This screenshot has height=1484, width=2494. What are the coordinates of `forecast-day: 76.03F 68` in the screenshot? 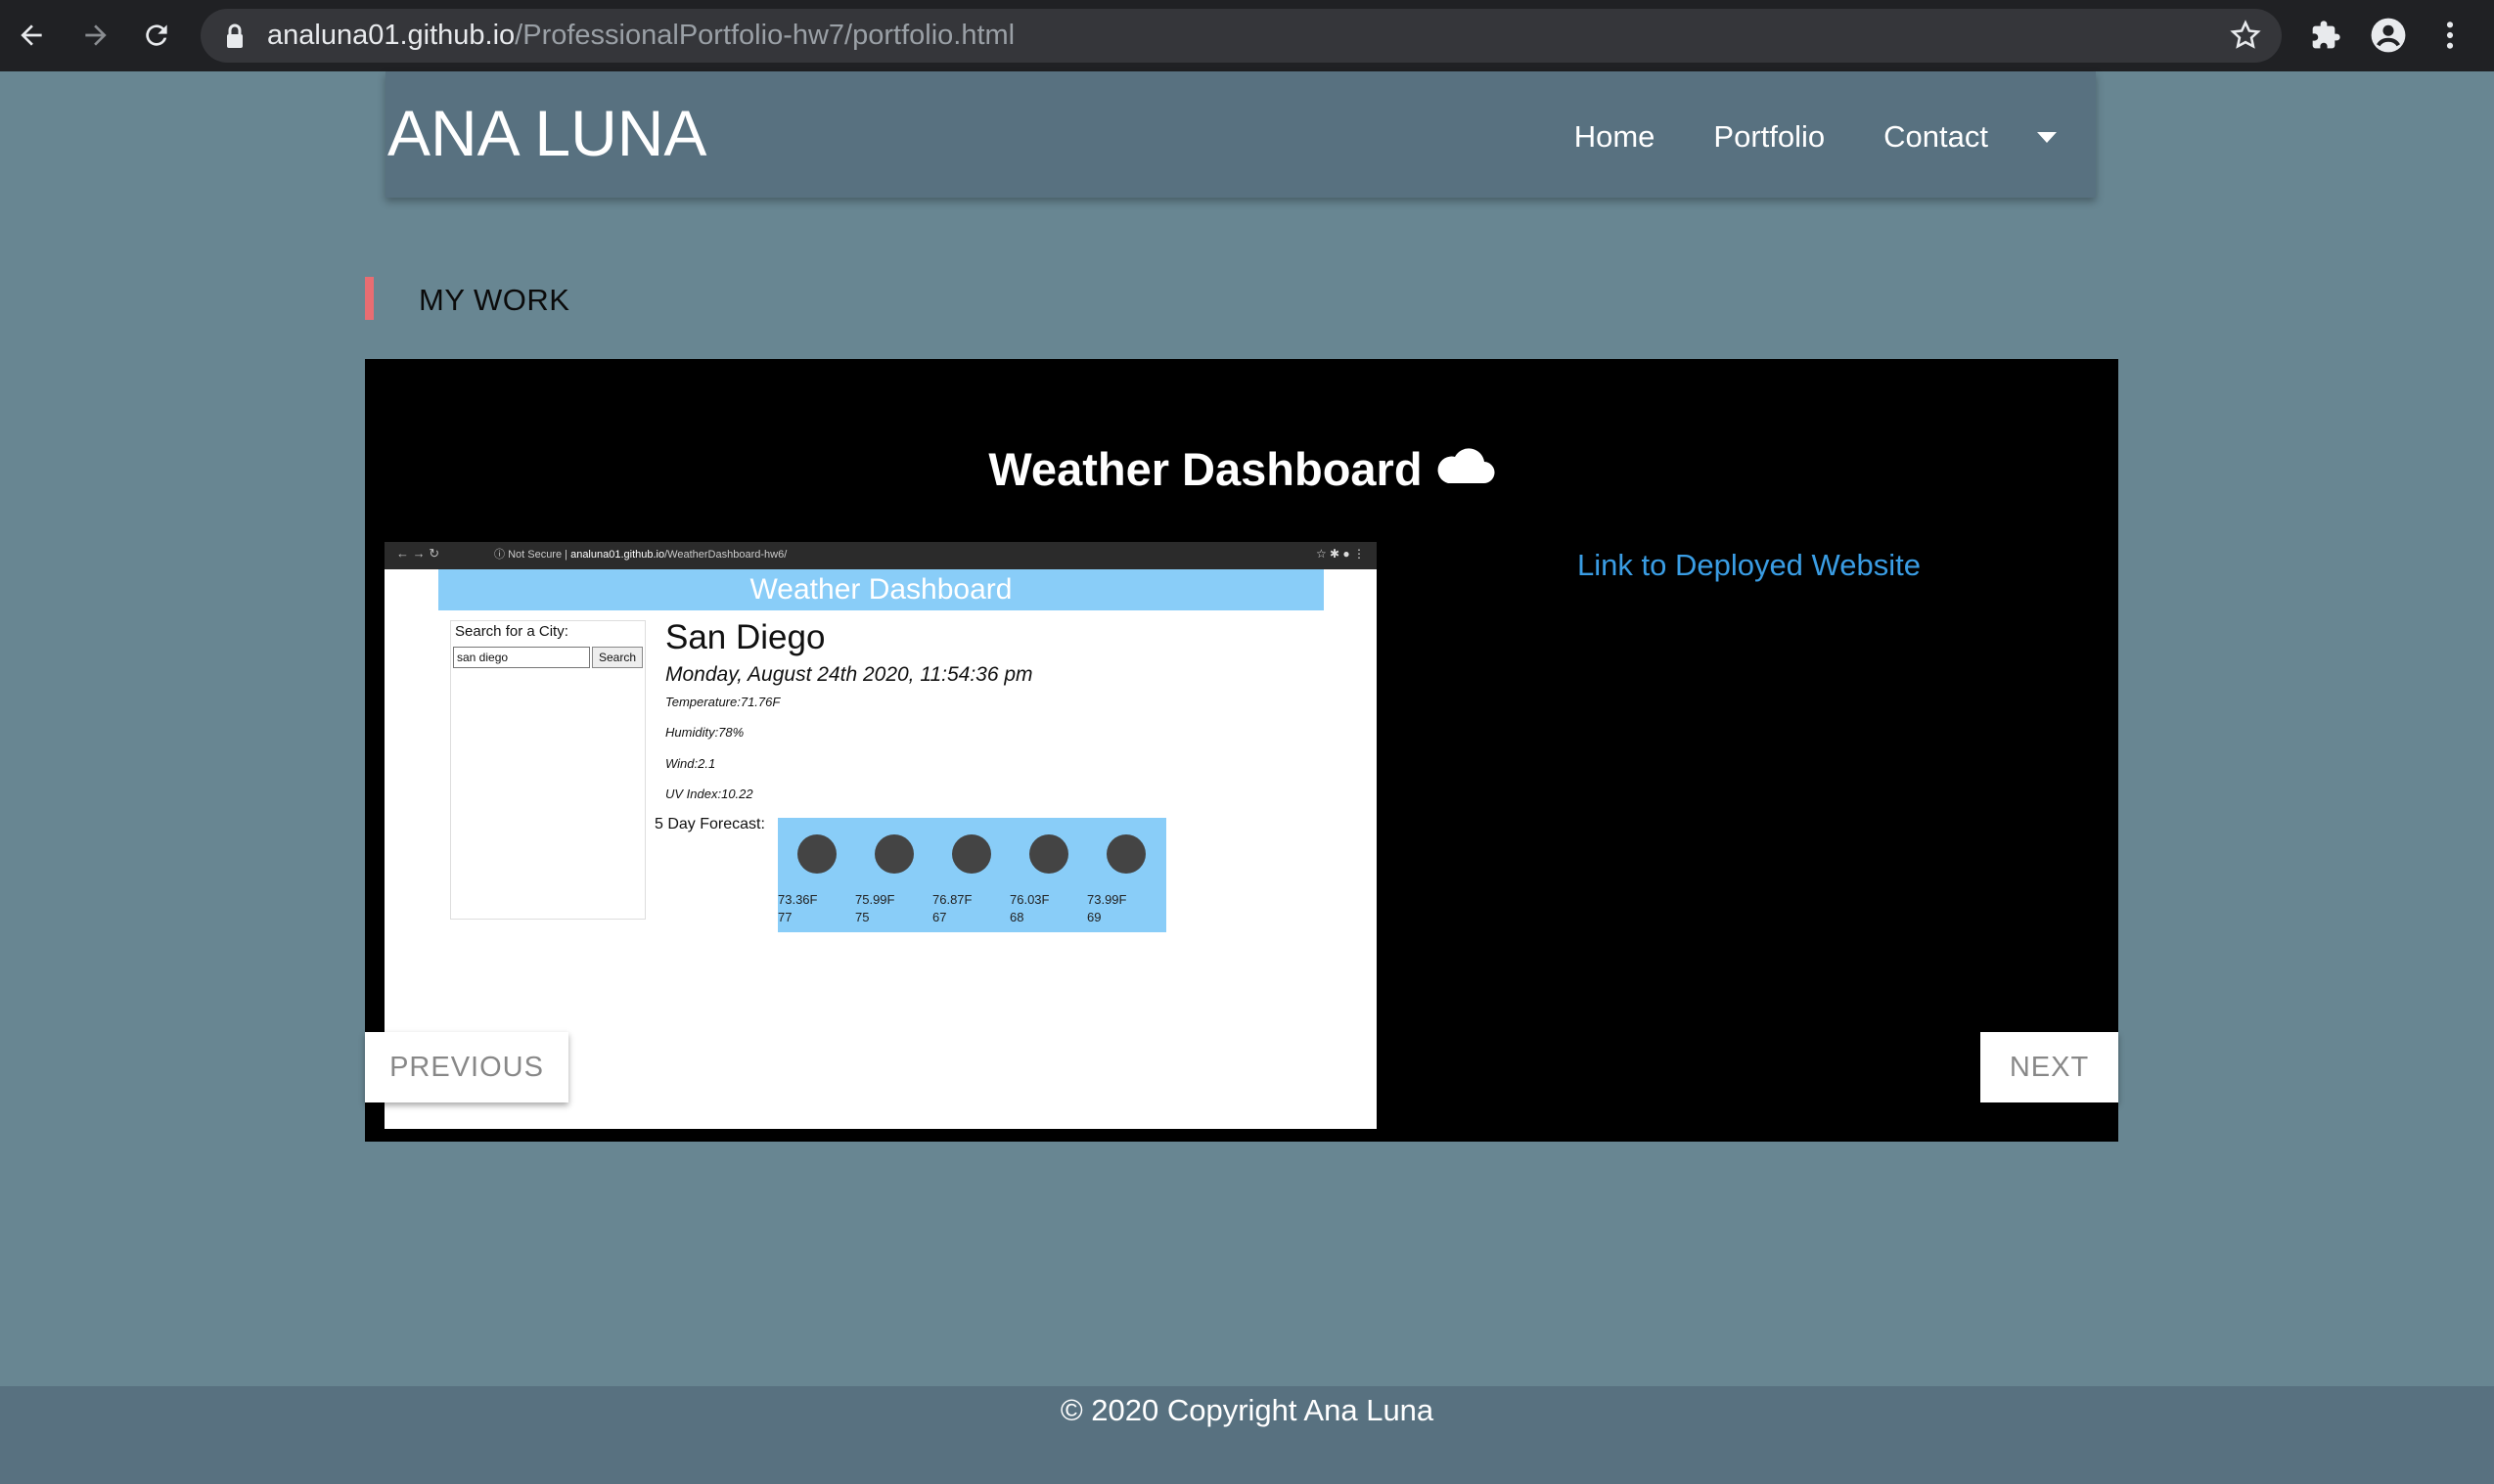 It's located at (1039, 880).